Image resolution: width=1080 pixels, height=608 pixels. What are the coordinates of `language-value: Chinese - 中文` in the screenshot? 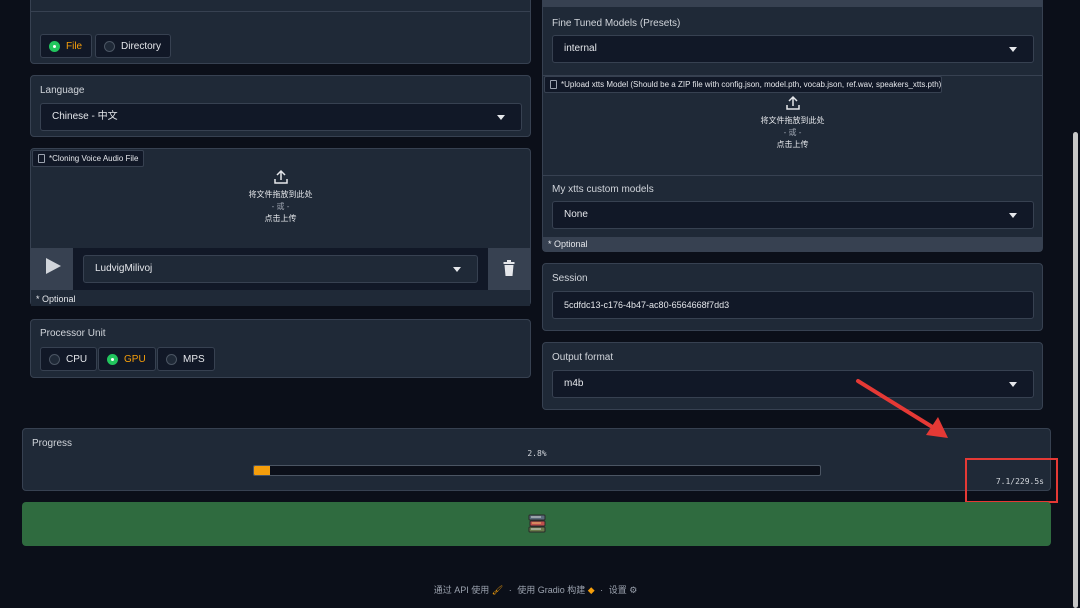 It's located at (85, 116).